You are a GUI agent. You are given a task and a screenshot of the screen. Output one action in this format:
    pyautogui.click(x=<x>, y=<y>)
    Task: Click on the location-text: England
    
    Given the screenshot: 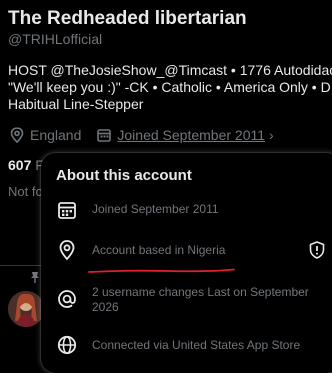 What is the action you would take?
    pyautogui.click(x=56, y=135)
    